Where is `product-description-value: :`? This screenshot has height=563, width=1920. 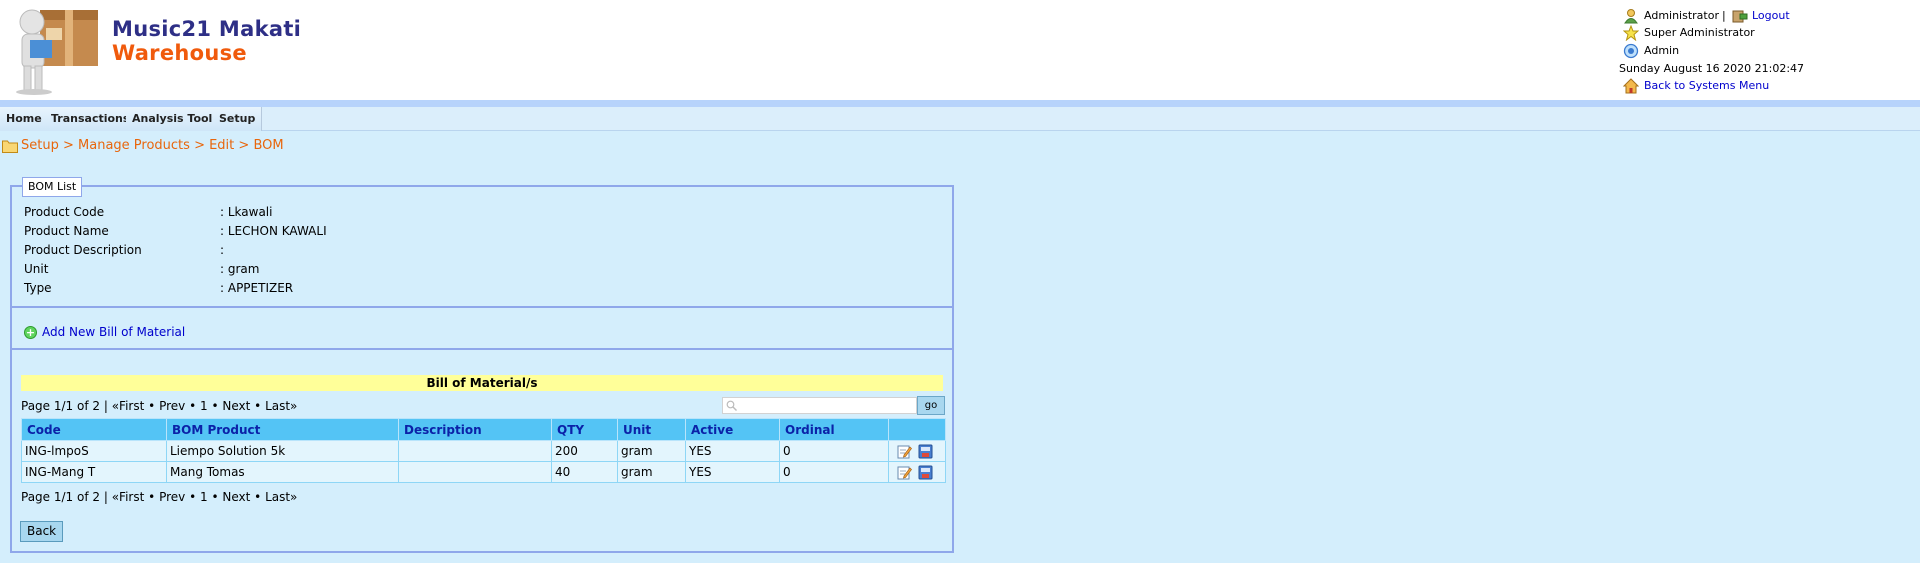 product-description-value: : is located at coordinates (222, 250).